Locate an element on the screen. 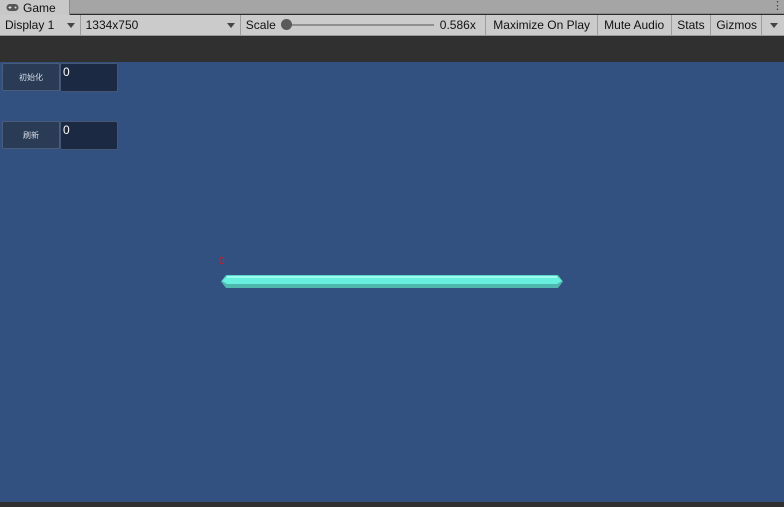 The width and height of the screenshot is (784, 507). tab-game: Game is located at coordinates (35, 7).